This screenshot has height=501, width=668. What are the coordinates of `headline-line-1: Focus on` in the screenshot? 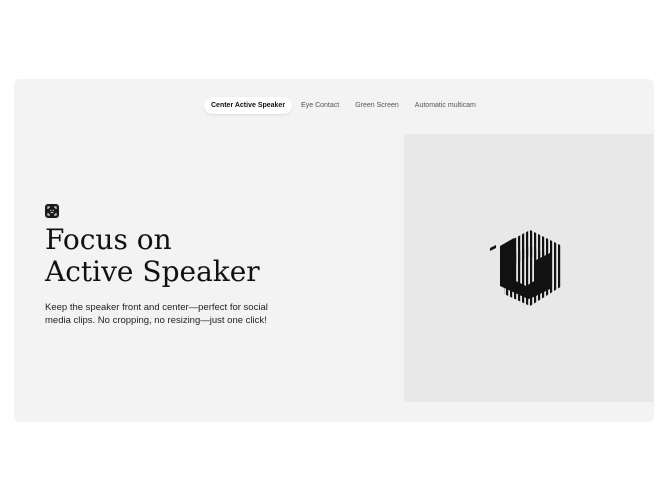 It's located at (108, 239).